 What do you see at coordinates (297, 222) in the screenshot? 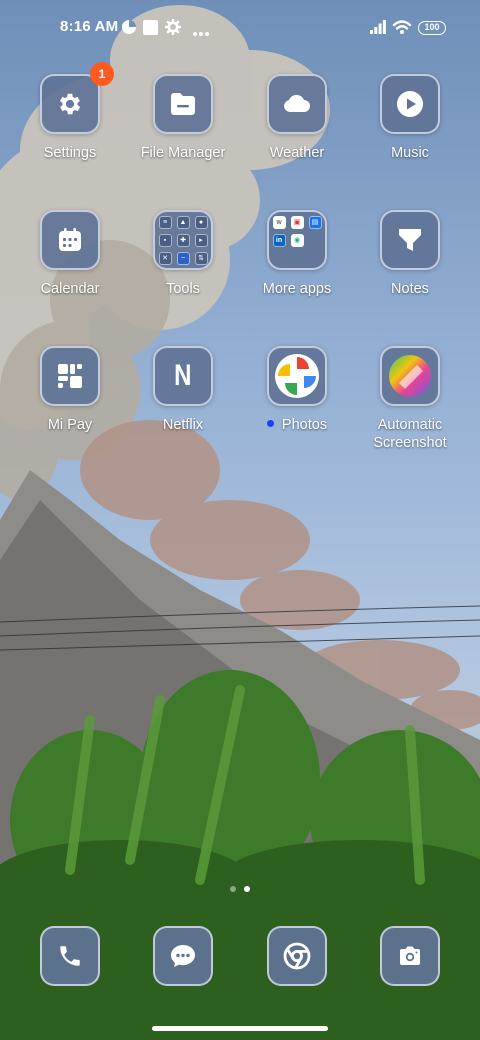
I see `mini-app-icon: ▣` at bounding box center [297, 222].